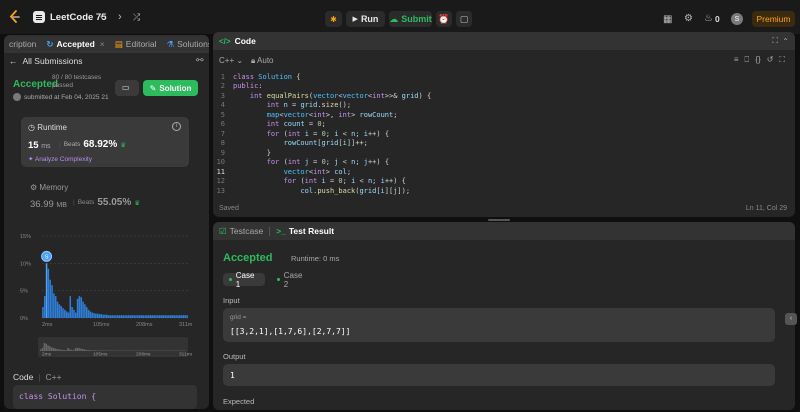  I want to click on output-box: 1, so click(499, 375).